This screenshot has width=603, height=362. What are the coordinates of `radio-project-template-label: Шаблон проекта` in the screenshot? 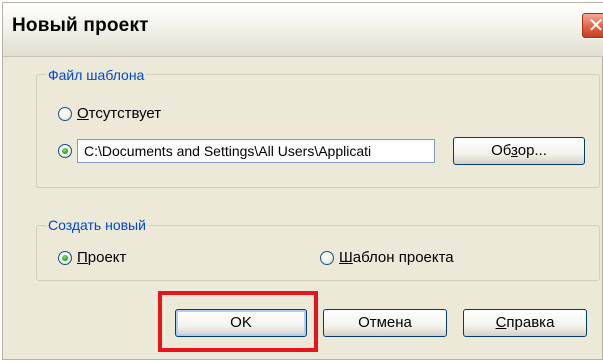 It's located at (396, 258).